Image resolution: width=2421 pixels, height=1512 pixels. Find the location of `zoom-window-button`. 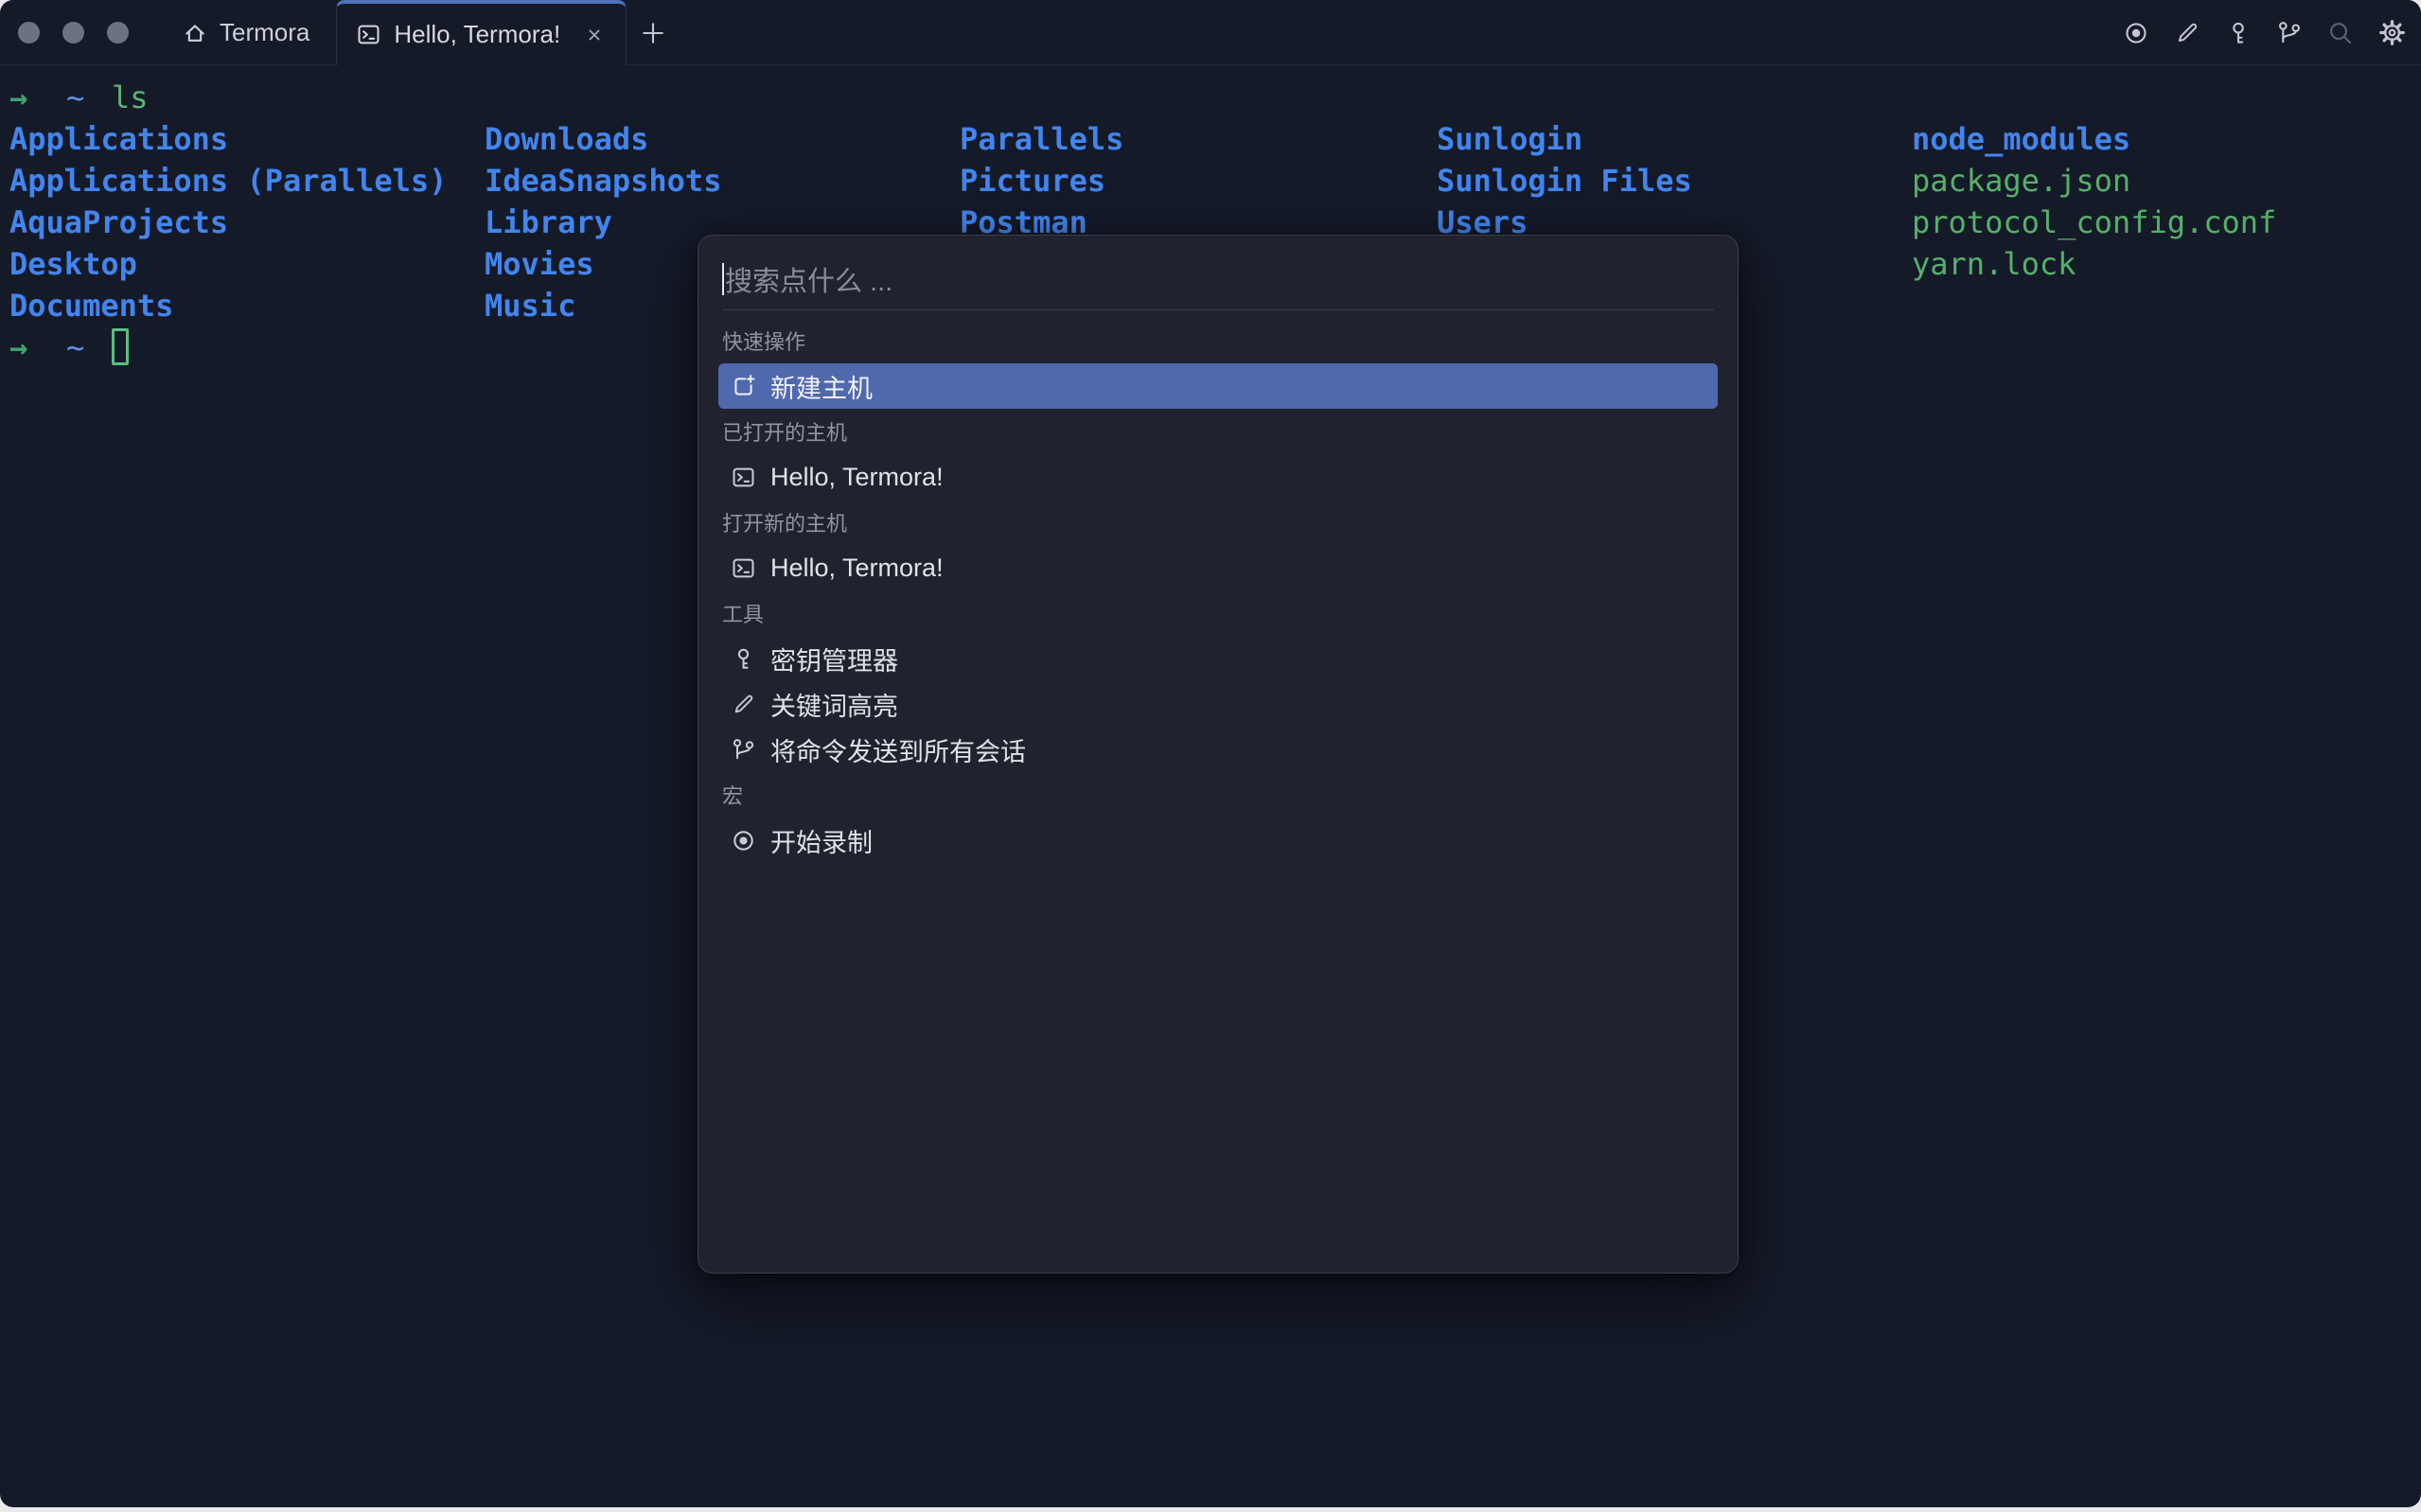

zoom-window-button is located at coordinates (118, 33).